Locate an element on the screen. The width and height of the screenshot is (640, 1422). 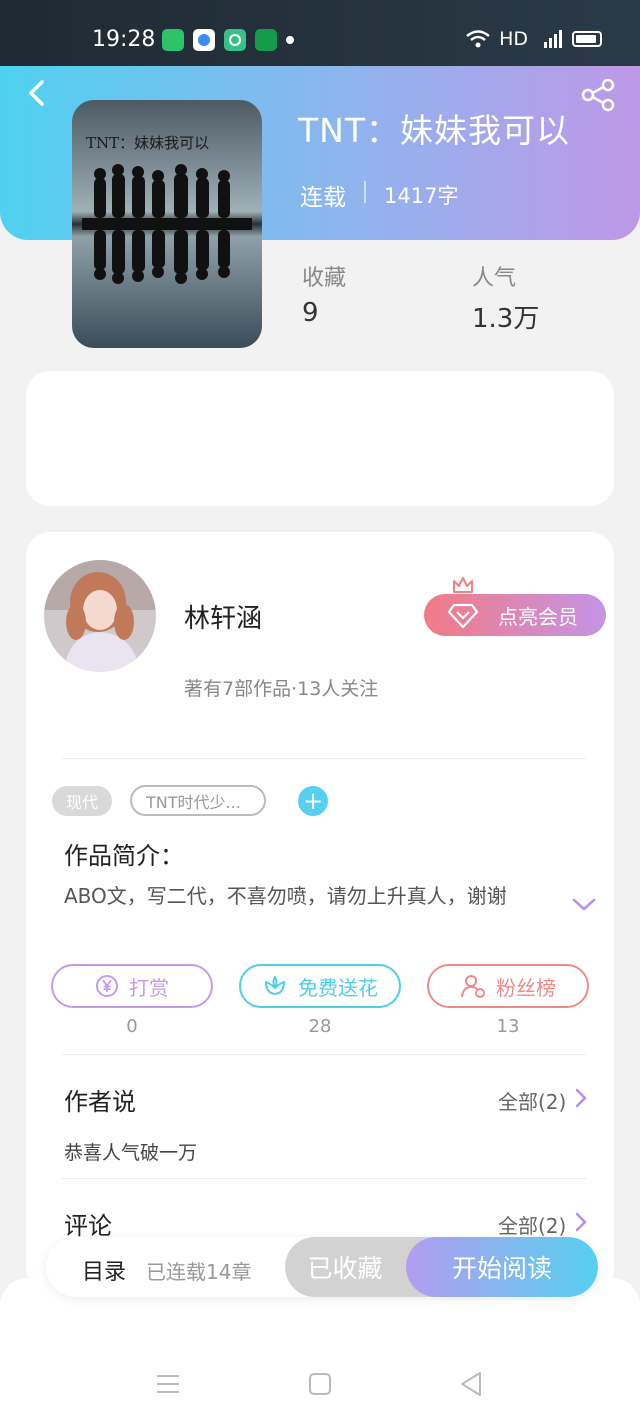
favorites-value: 9 is located at coordinates (310, 313).